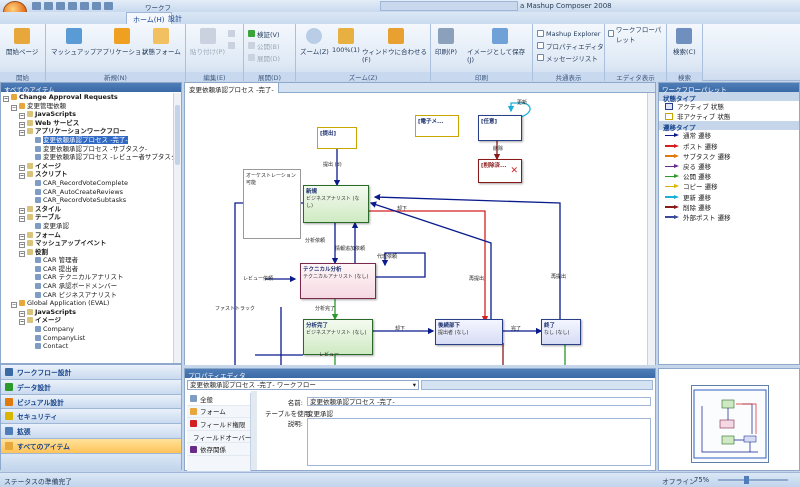  What do you see at coordinates (272, 204) in the screenshot?
I see `orchestration-note: オーケストレーション可能` at bounding box center [272, 204].